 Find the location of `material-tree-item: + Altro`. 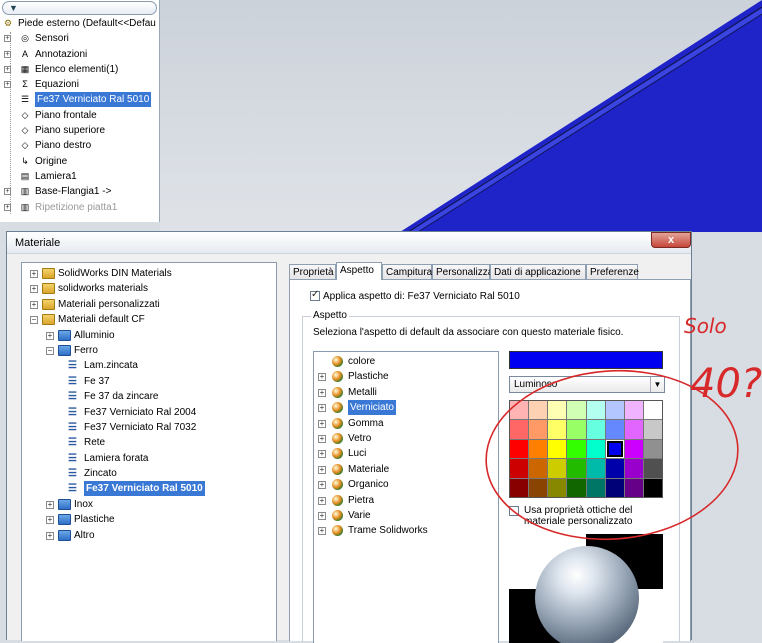

material-tree-item: + Altro is located at coordinates (149, 535).